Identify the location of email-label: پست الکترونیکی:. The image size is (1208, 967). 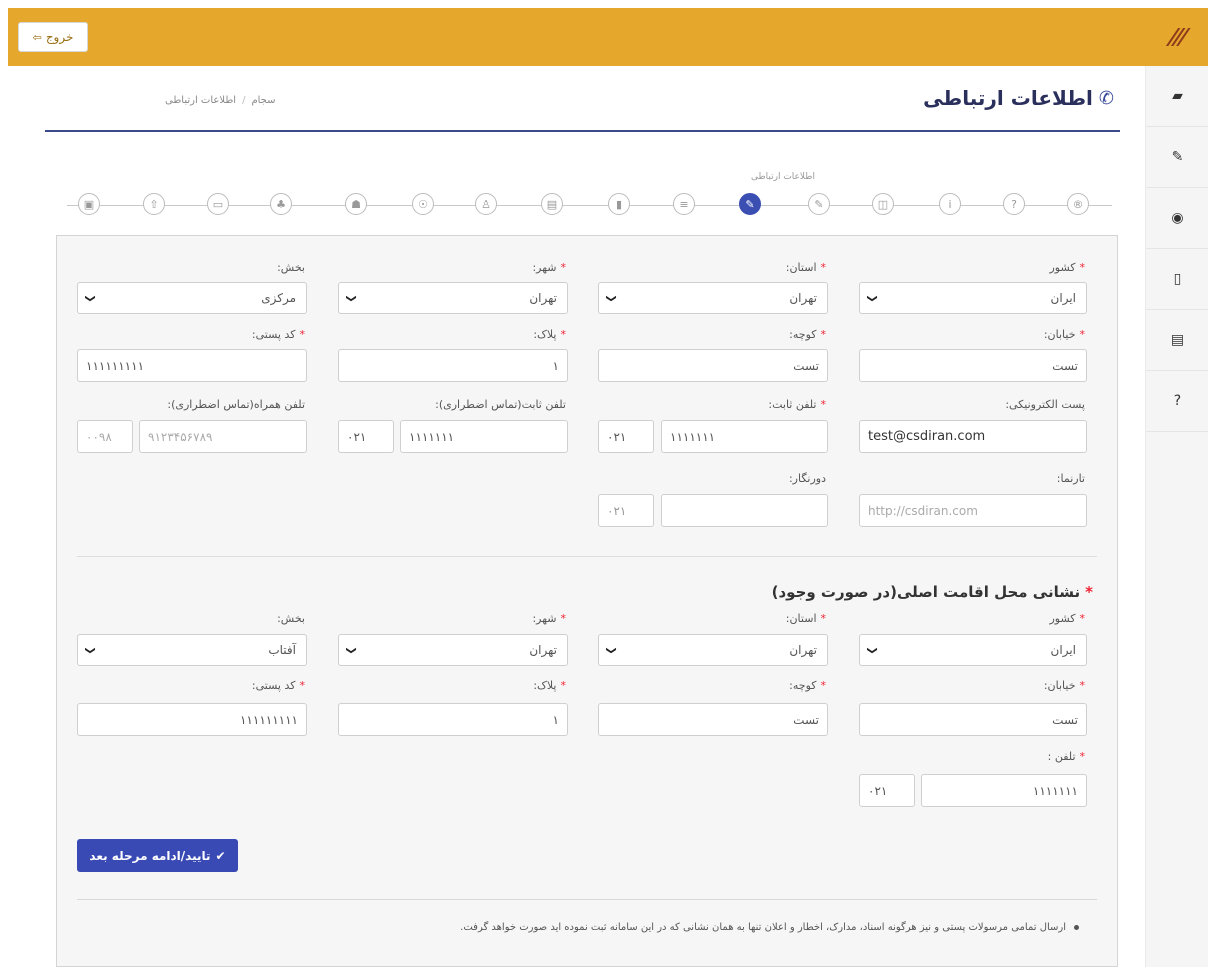
(1045, 404).